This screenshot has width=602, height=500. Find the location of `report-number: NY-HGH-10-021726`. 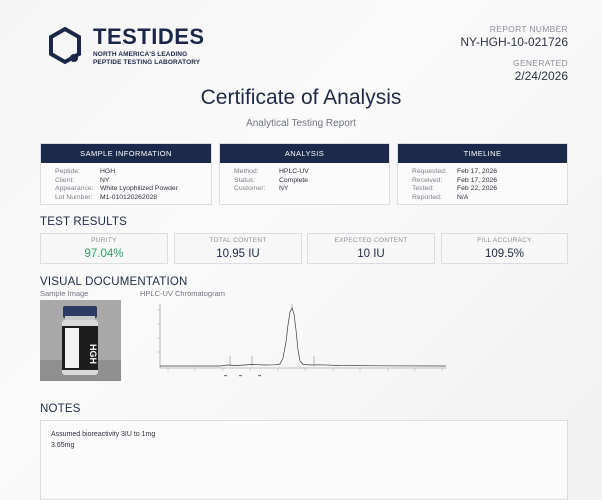

report-number: NY-HGH-10-021726 is located at coordinates (514, 42).